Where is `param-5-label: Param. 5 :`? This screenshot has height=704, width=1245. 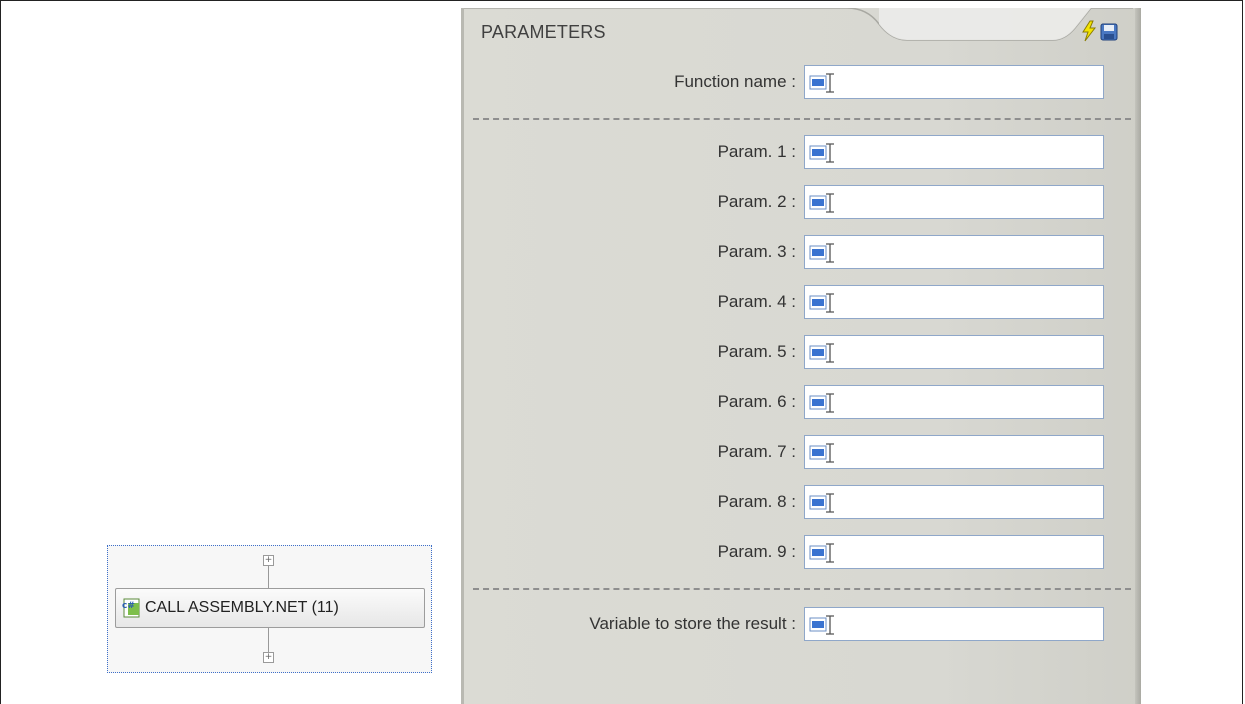 param-5-label: Param. 5 : is located at coordinates (756, 351).